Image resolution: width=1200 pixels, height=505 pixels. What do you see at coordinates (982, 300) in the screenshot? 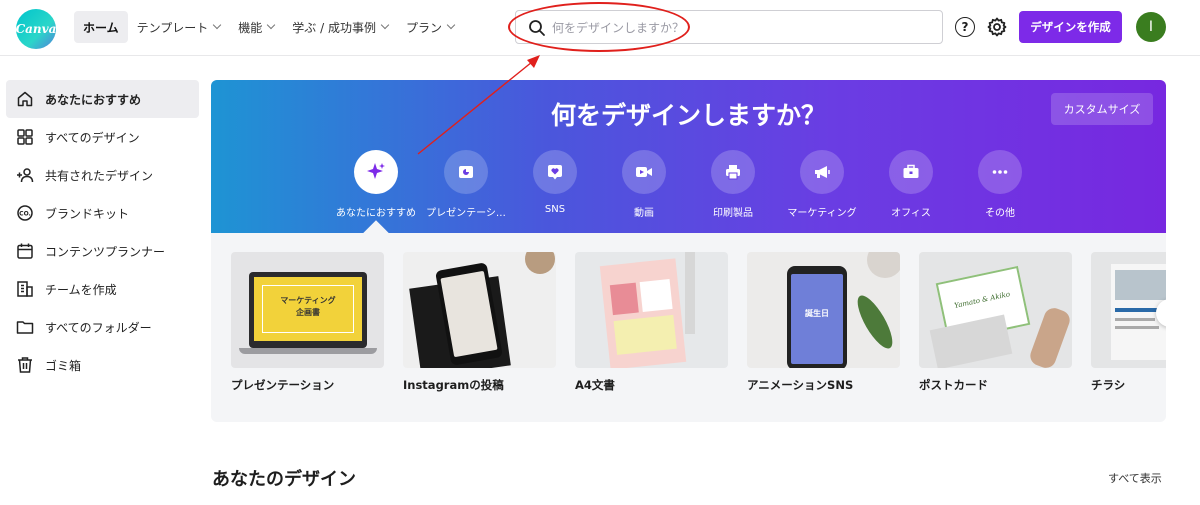
I see `thumb-text: Yamato & Akiko` at bounding box center [982, 300].